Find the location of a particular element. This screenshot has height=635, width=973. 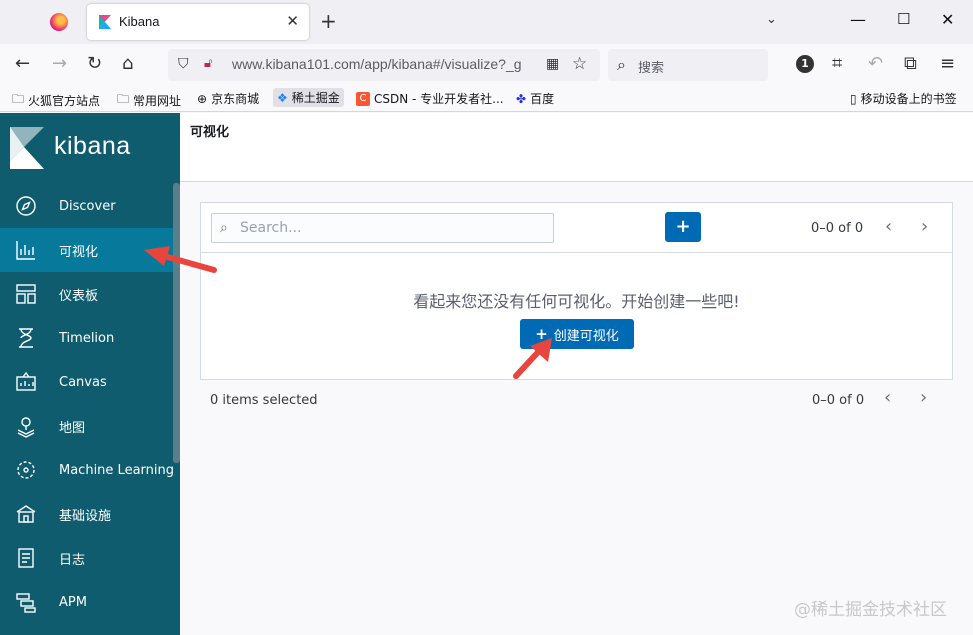

sidebar-item-label: 仪表板 is located at coordinates (79, 296).